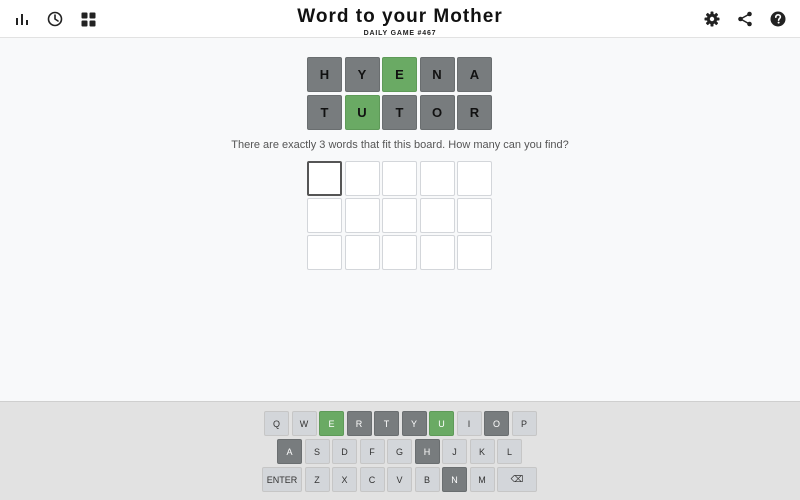 The height and width of the screenshot is (500, 800). What do you see at coordinates (344, 479) in the screenshot?
I see `key-x: X` at bounding box center [344, 479].